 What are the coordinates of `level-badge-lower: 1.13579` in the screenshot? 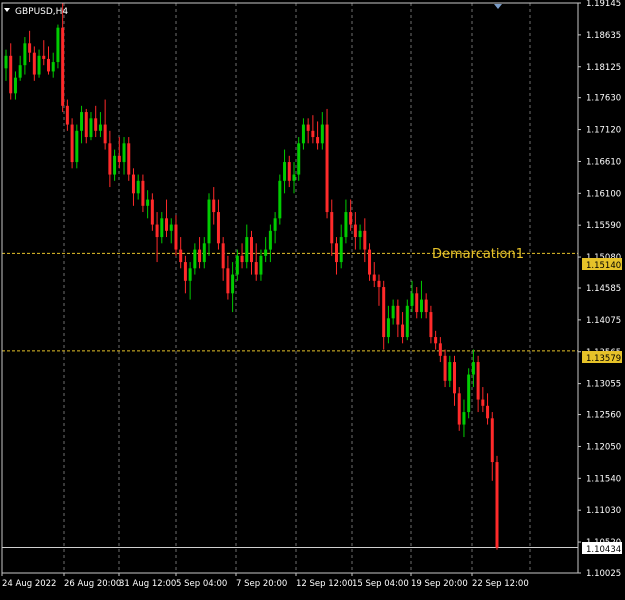 It's located at (602, 357).